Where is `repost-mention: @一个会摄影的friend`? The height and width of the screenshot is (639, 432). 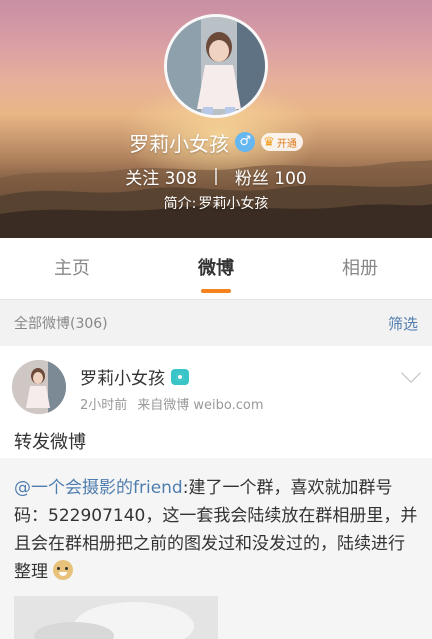 repost-mention: @一个会摄影的friend is located at coordinates (98, 488).